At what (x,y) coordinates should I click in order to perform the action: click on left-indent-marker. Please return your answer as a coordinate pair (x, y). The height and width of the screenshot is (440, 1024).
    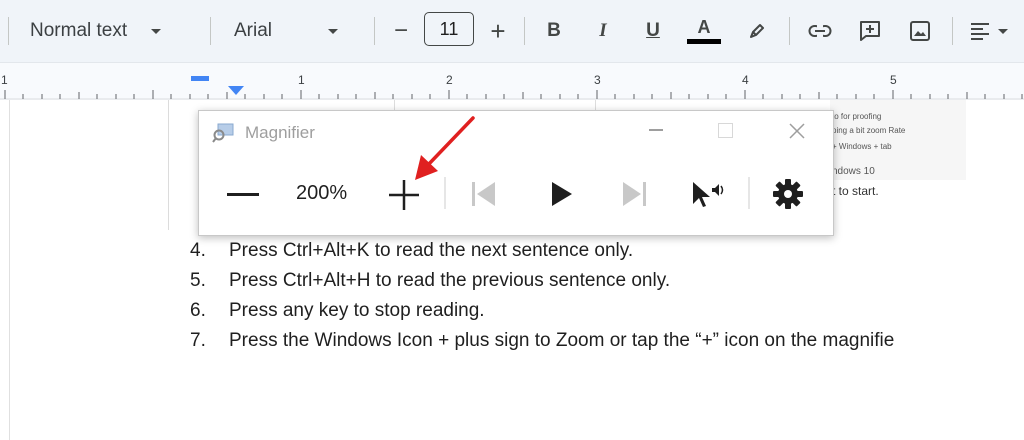
    Looking at the image, I should click on (236, 91).